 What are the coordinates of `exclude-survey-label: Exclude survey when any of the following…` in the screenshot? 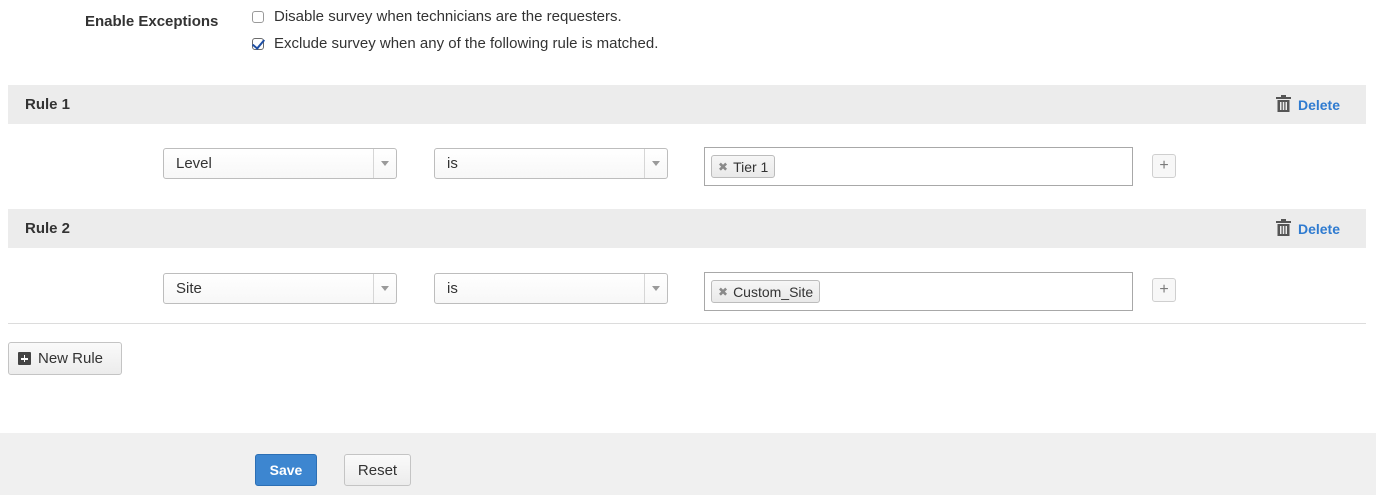 It's located at (466, 43).